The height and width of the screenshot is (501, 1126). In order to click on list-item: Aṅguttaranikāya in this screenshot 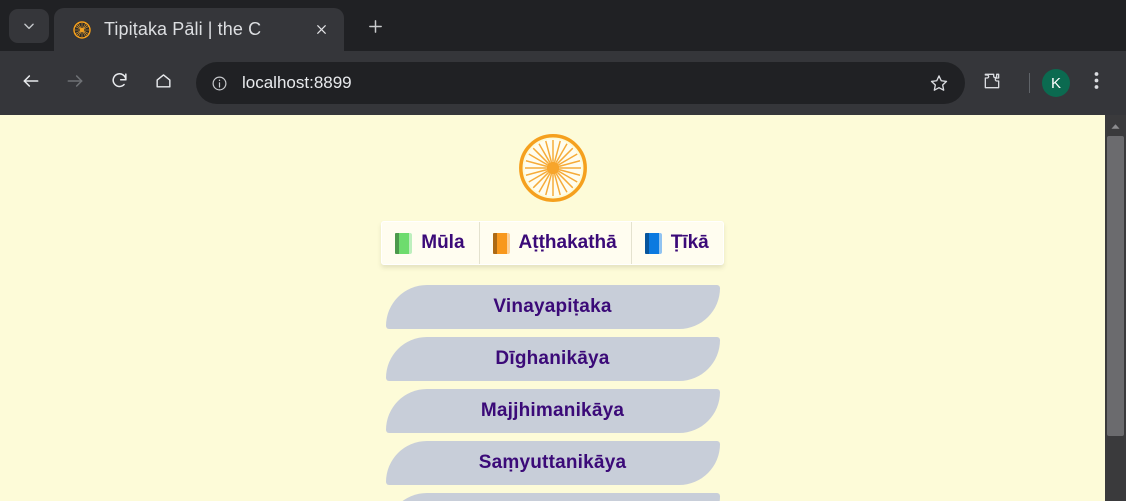, I will do `click(552, 497)`.